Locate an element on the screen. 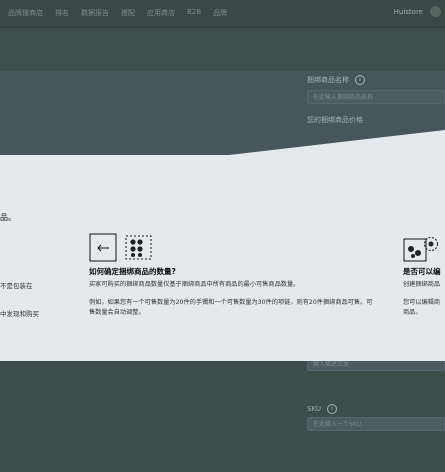  bundle-price-label: 您的捆绑商品价格 is located at coordinates (335, 120).